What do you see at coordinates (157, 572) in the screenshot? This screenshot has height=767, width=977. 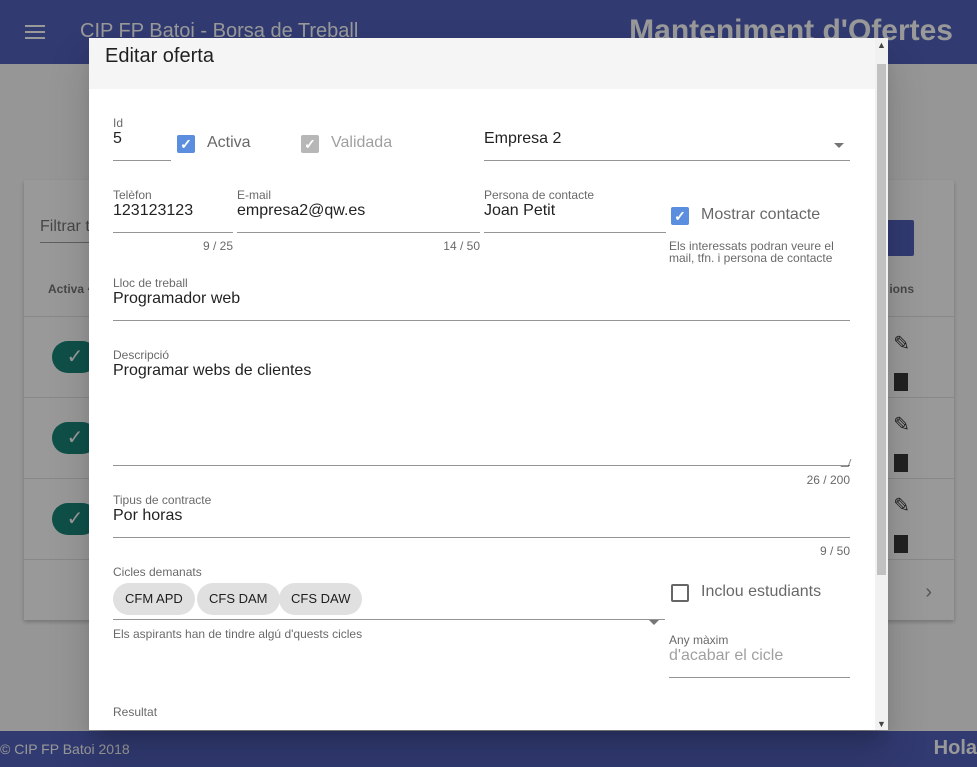 I see `cicles-label: Cicles demanats` at bounding box center [157, 572].